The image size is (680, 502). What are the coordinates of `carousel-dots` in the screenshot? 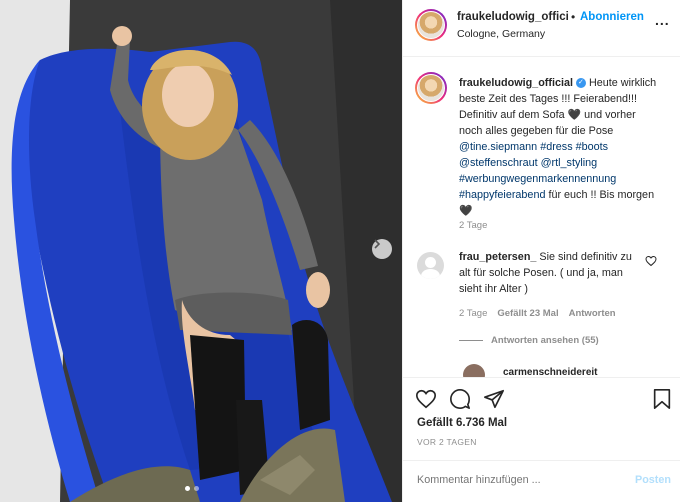 It's located at (192, 488).